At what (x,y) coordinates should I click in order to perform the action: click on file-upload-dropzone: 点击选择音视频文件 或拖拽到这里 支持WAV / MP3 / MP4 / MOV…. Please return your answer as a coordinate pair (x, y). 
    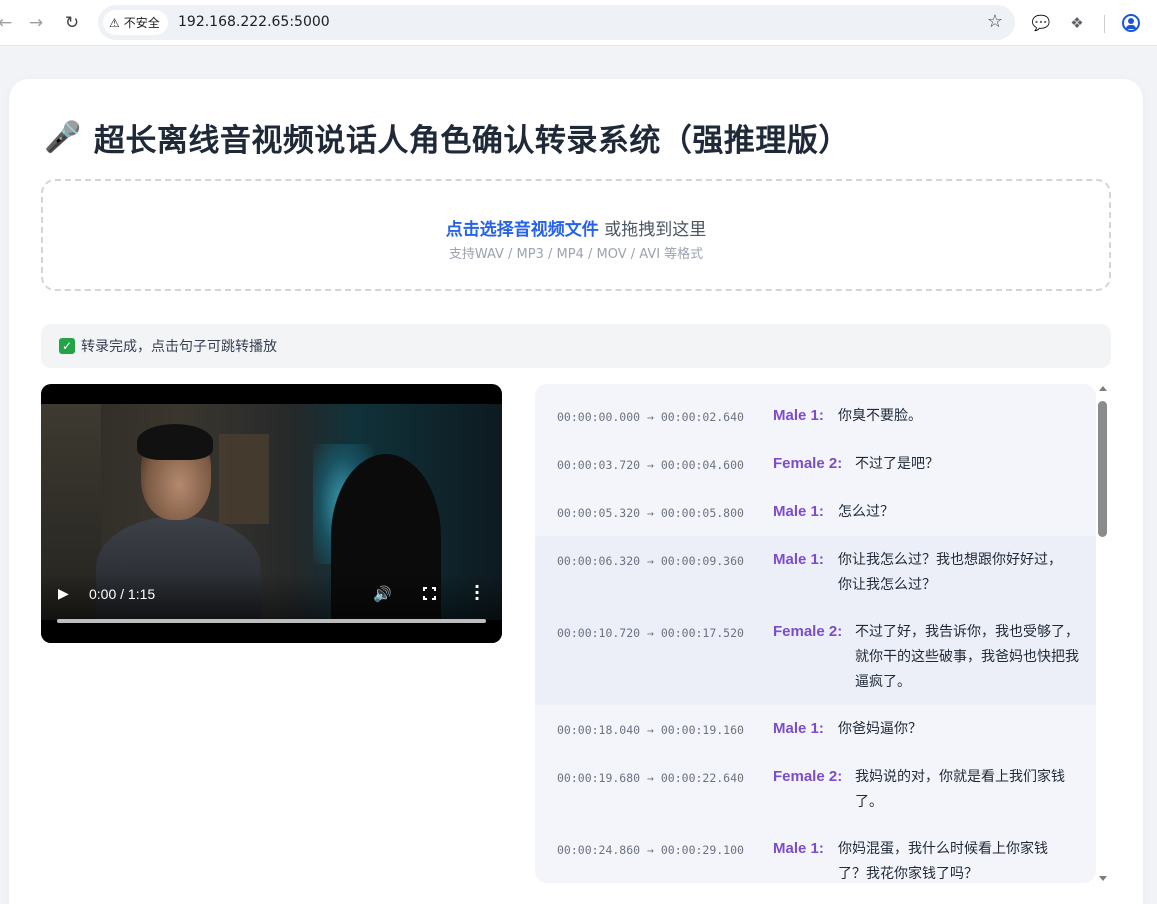
    Looking at the image, I should click on (576, 235).